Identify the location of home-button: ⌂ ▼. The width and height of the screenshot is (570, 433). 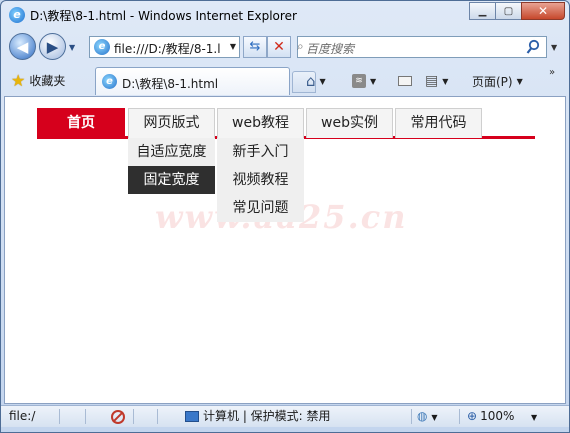
(316, 81).